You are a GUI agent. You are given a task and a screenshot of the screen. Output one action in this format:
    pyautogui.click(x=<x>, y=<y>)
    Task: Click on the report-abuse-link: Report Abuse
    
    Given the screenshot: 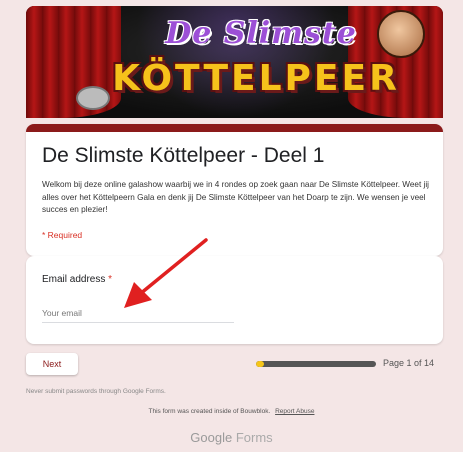 What is the action you would take?
    pyautogui.click(x=294, y=411)
    